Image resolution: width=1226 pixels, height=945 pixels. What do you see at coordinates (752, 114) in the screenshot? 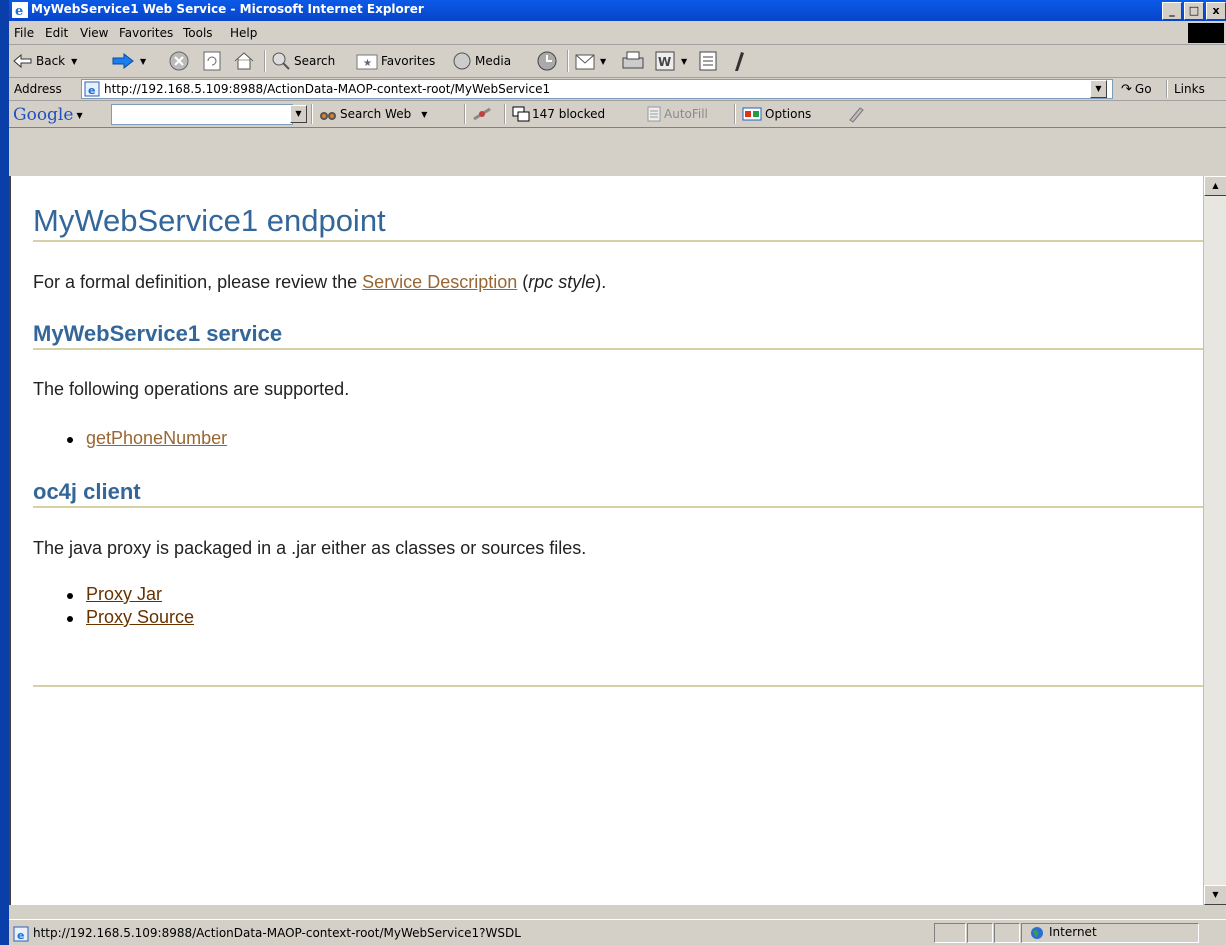
I see `options-icon` at bounding box center [752, 114].